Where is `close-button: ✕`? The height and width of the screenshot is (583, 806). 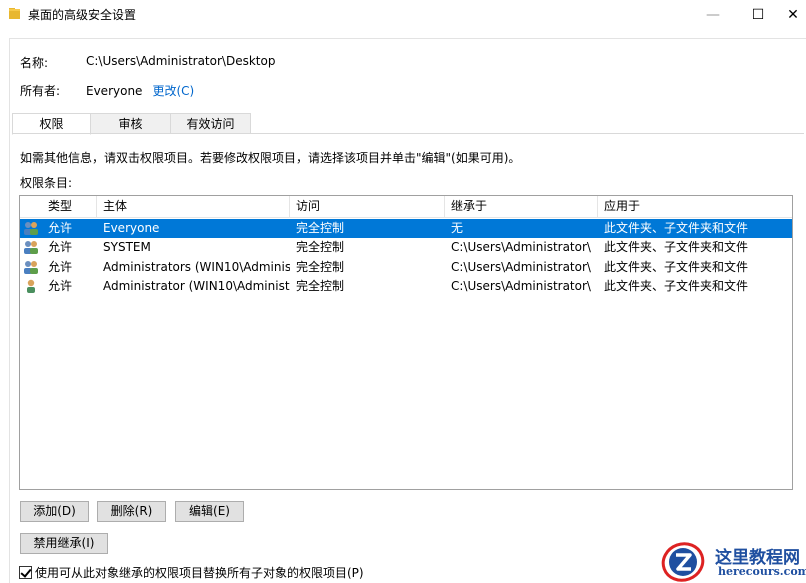 close-button: ✕ is located at coordinates (793, 15).